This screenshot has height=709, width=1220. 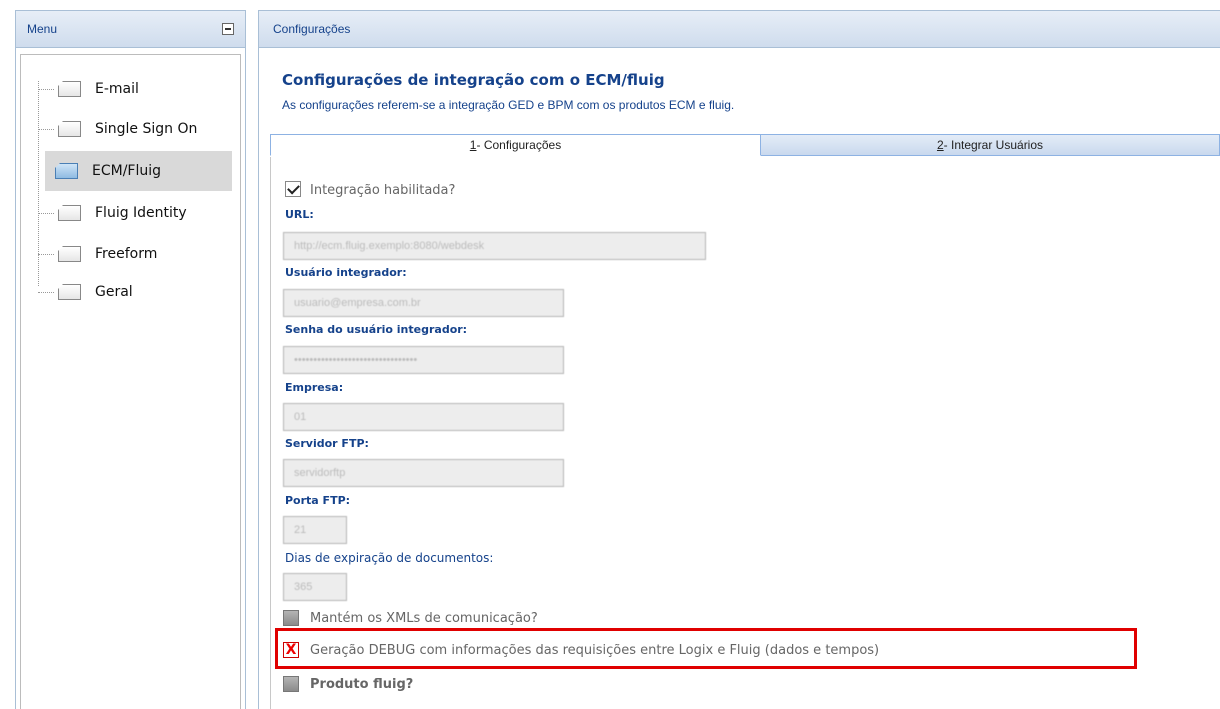 I want to click on empresa-label: Empresa:, so click(x=314, y=387).